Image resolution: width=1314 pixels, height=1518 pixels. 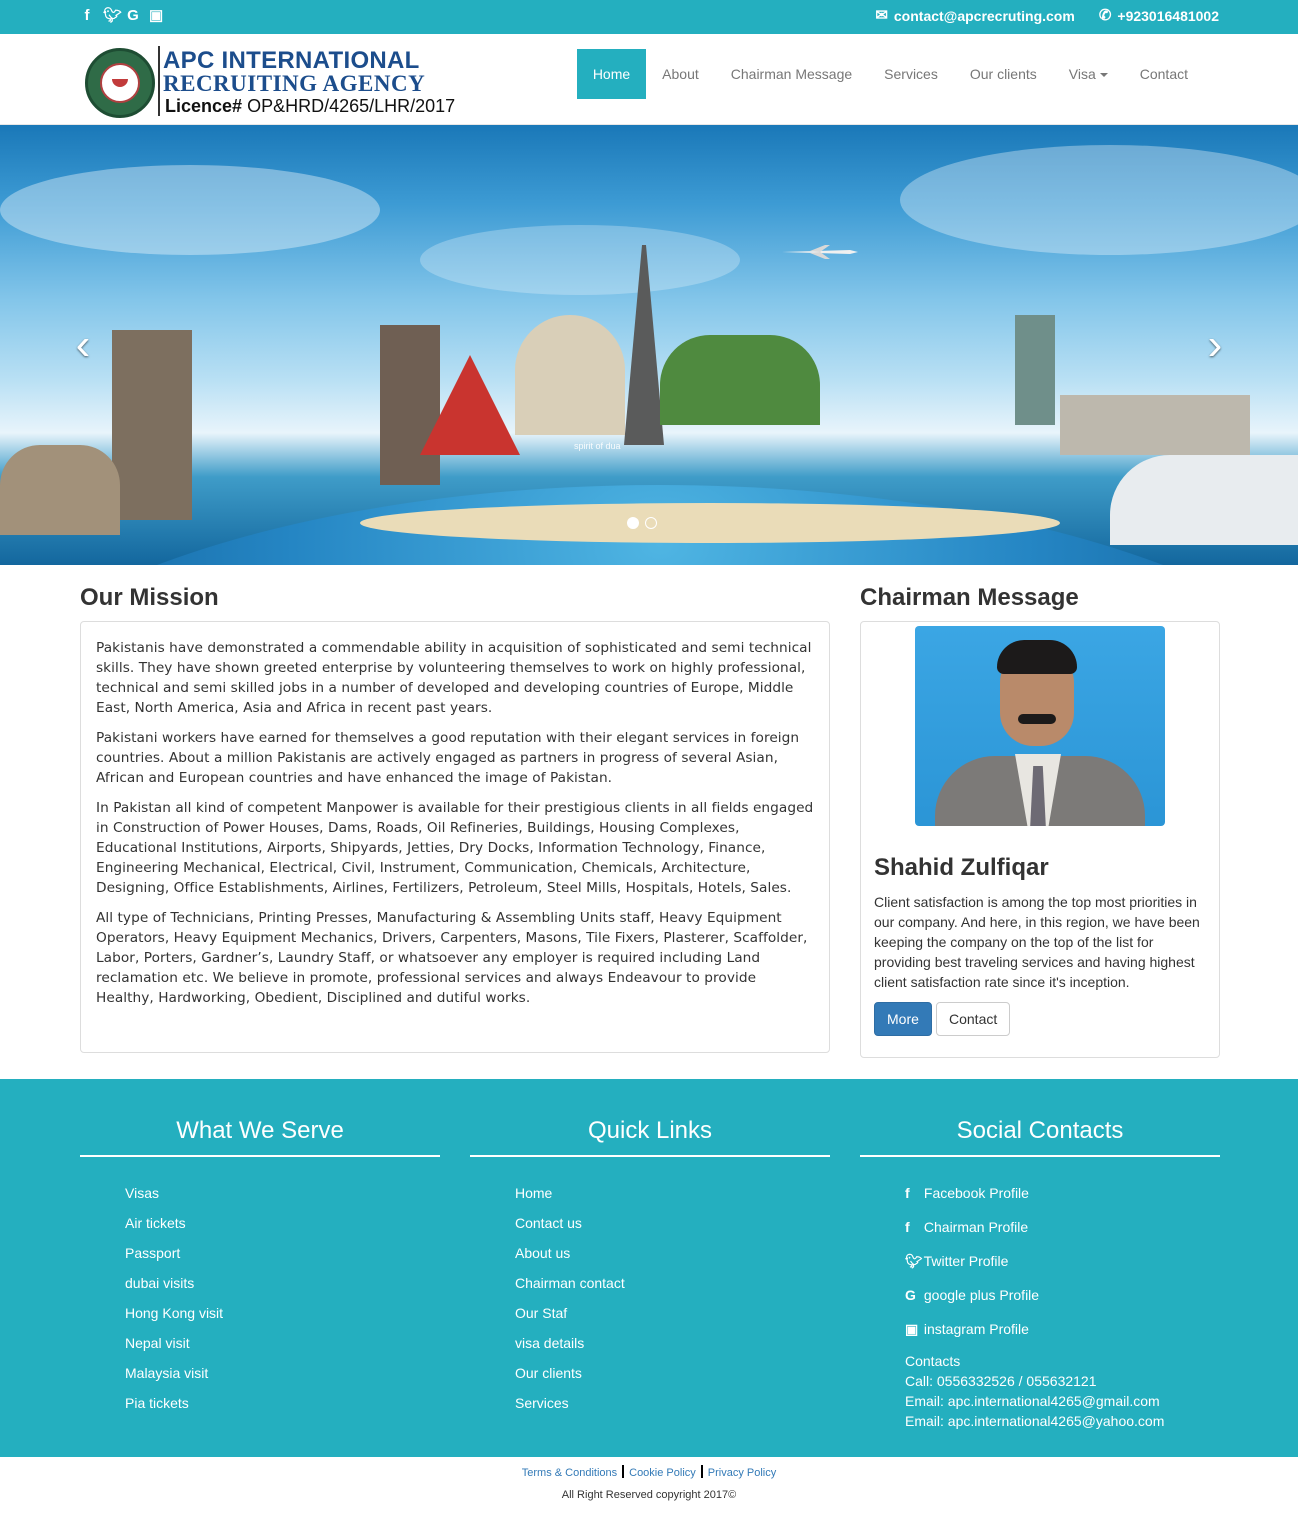 I want to click on monument-image, so click(x=1155, y=425).